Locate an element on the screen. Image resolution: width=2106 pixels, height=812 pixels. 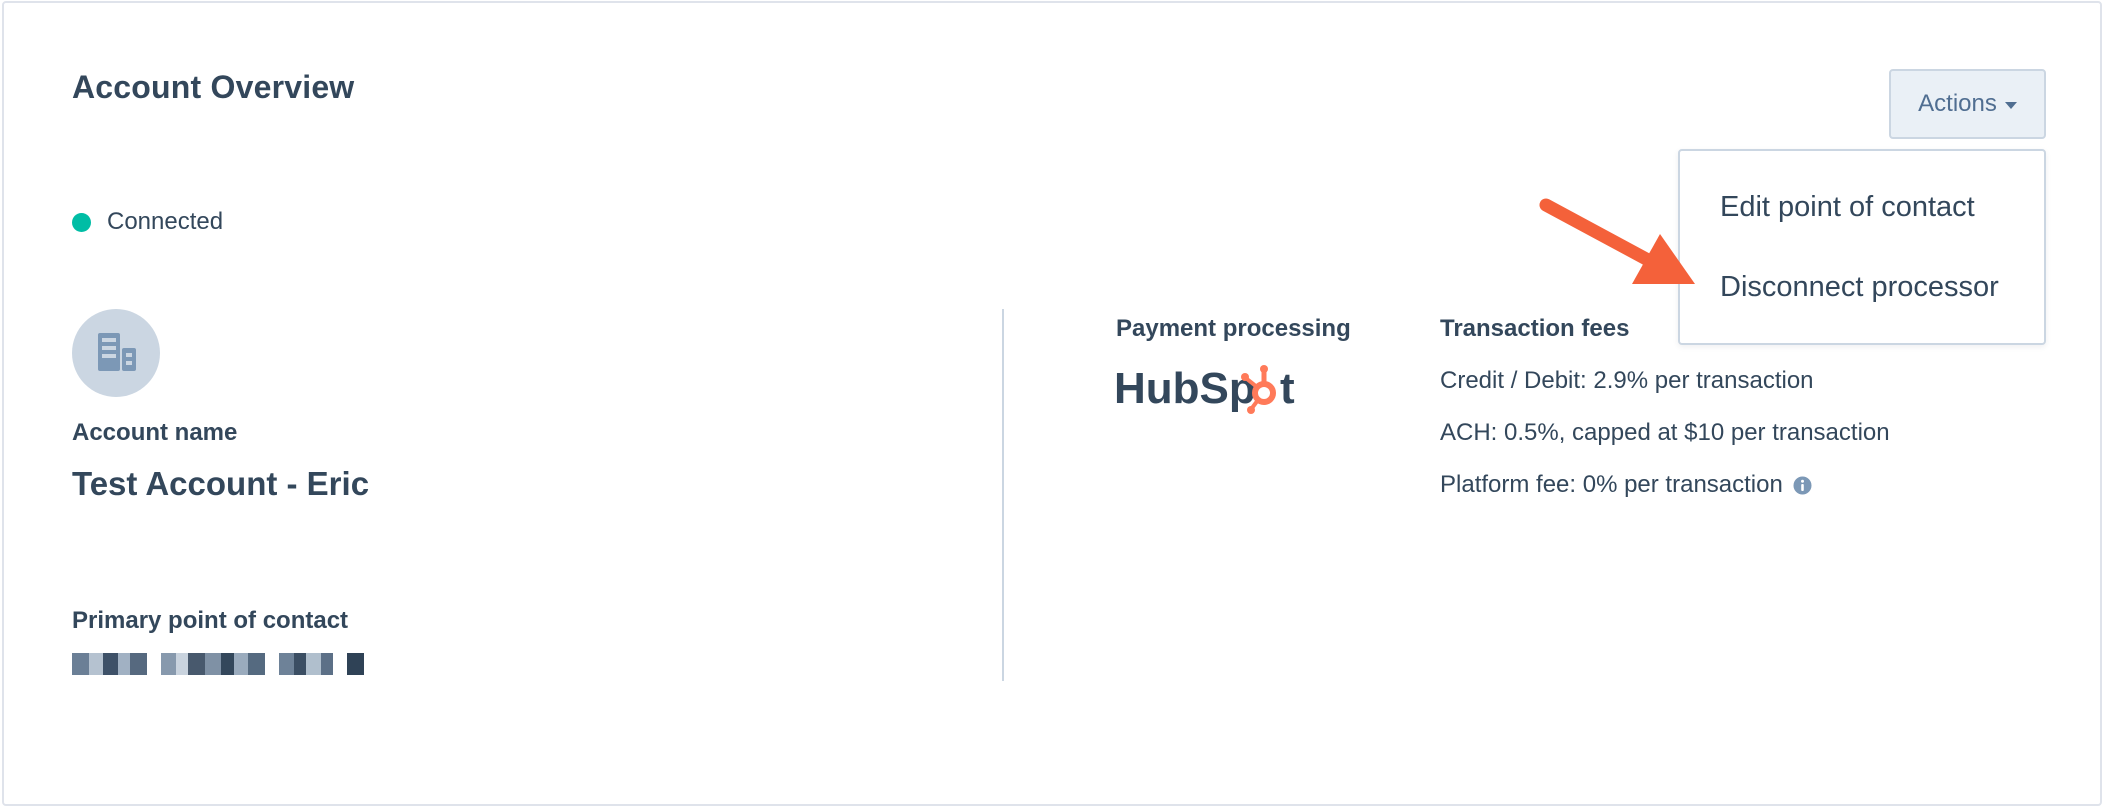
actions-button: Actions is located at coordinates (1967, 104).